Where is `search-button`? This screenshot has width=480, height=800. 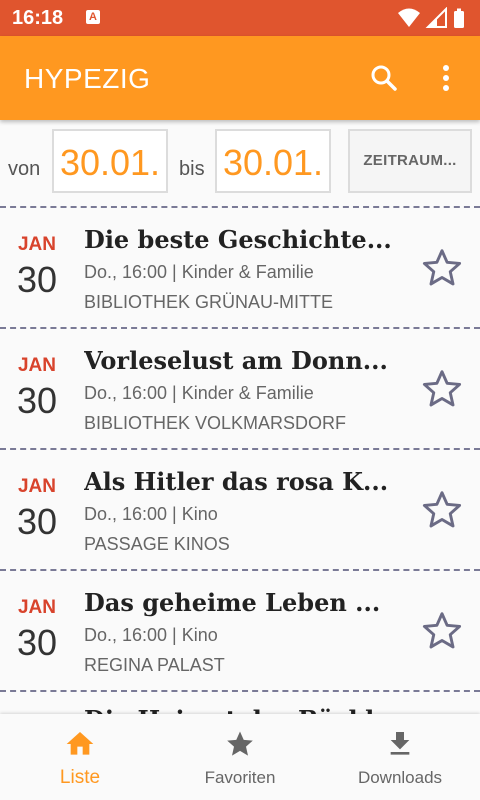 search-button is located at coordinates (384, 78).